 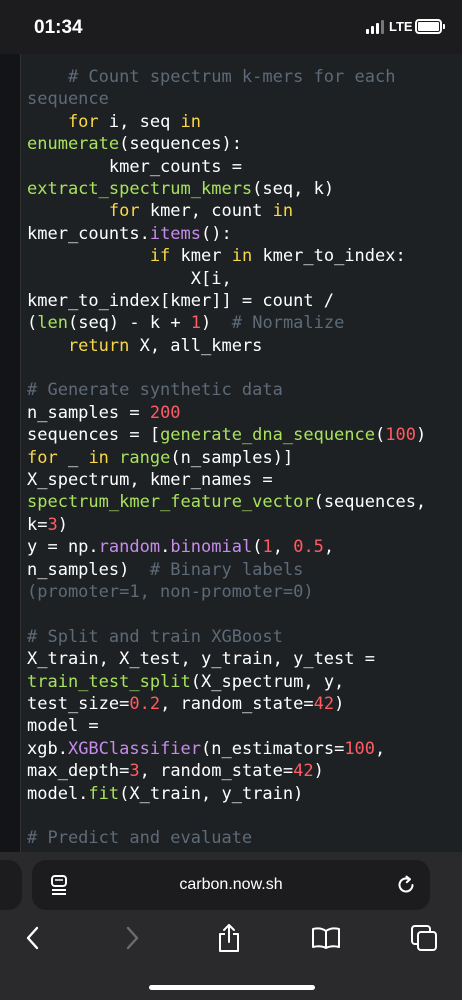 I want to click on share-icon, so click(x=229, y=938).